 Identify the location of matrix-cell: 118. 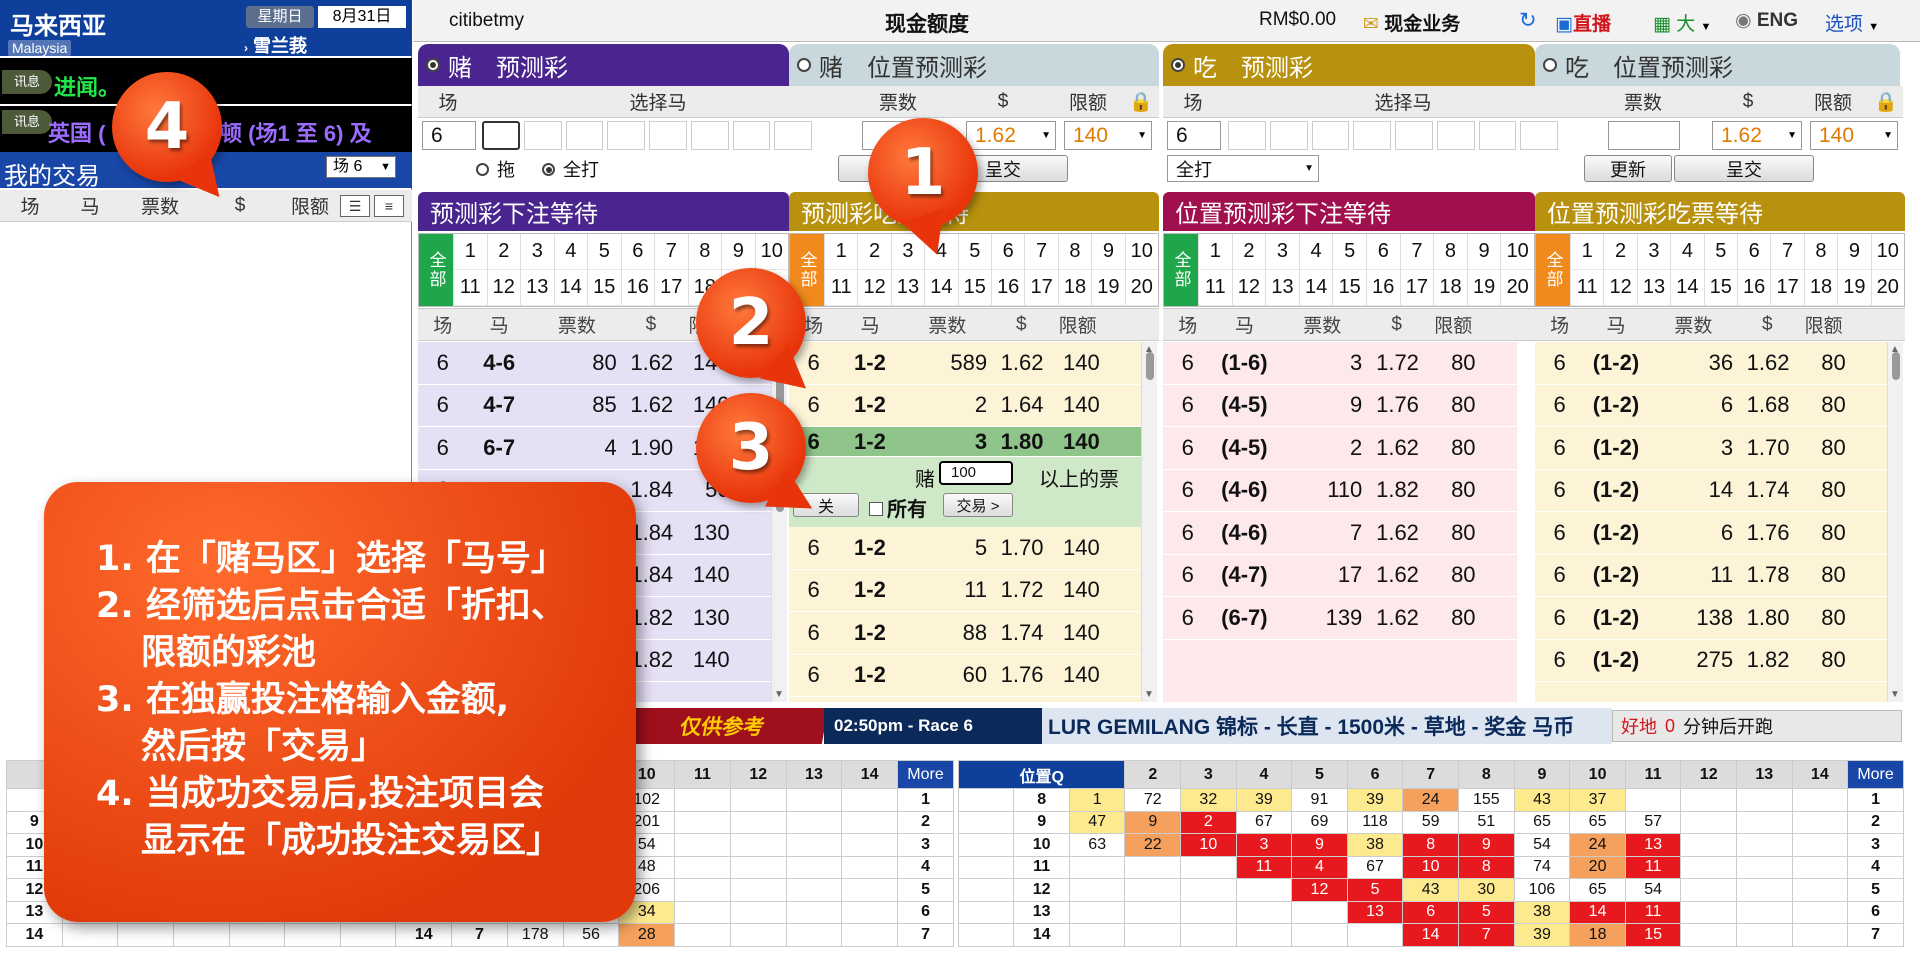
(1375, 822).